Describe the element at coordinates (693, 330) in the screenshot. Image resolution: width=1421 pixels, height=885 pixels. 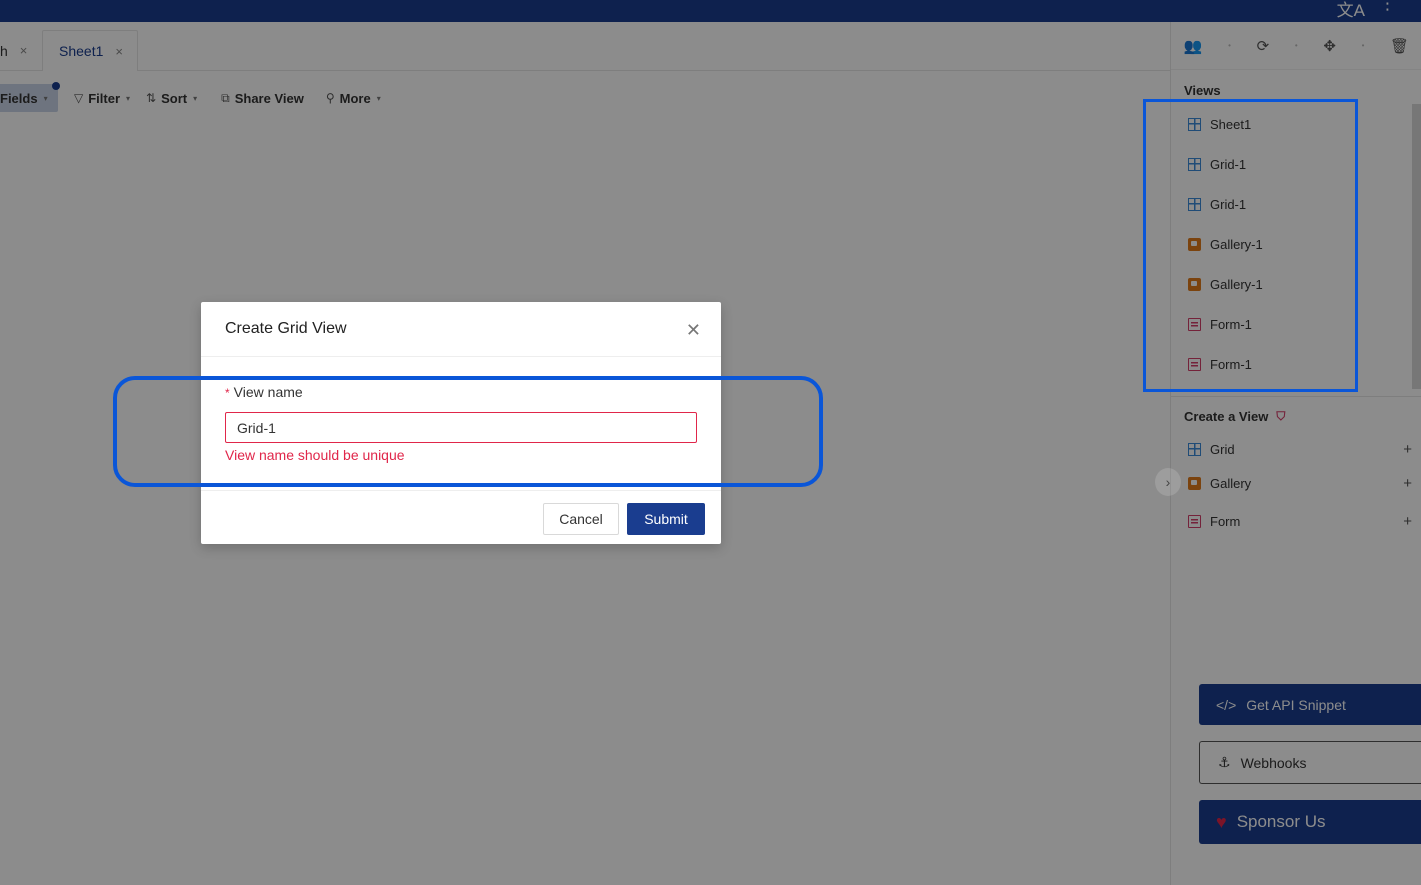
I see `close-icon: ✕` at that location.